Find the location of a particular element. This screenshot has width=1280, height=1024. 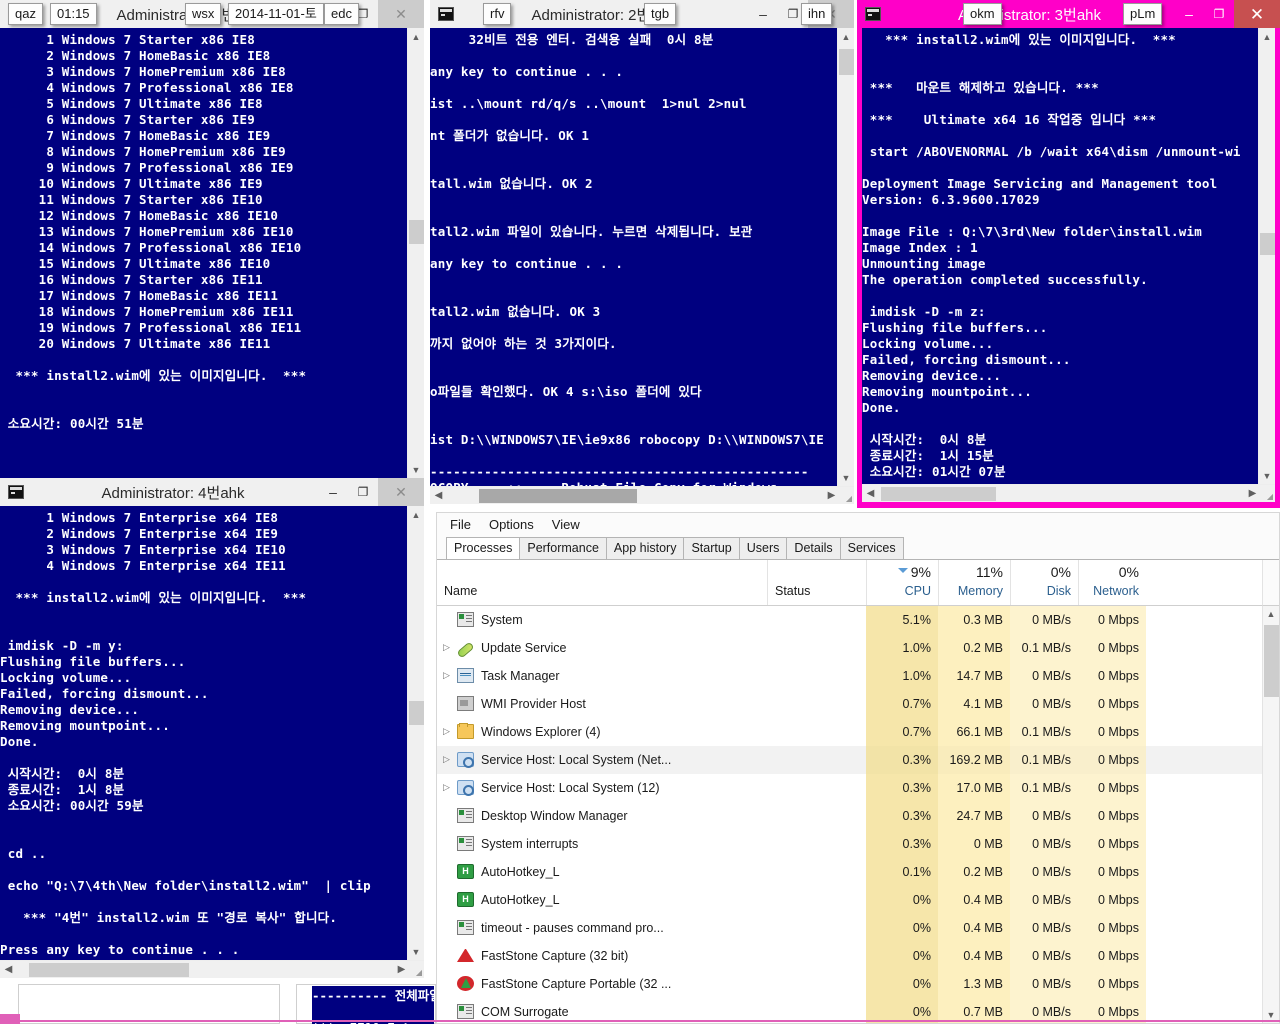

console-3-hscrollbar: ◀ ▶ ◢ is located at coordinates (1068, 493).